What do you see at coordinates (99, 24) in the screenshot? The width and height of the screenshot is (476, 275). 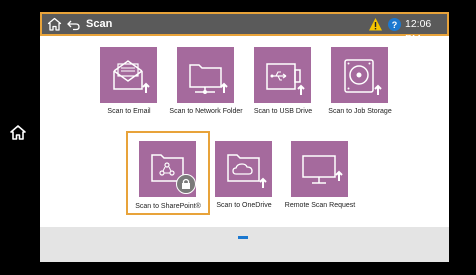 I see `page-title: Scan` at bounding box center [99, 24].